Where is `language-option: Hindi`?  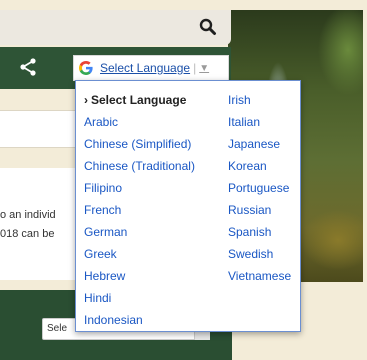 language-option: Hindi is located at coordinates (139, 298).